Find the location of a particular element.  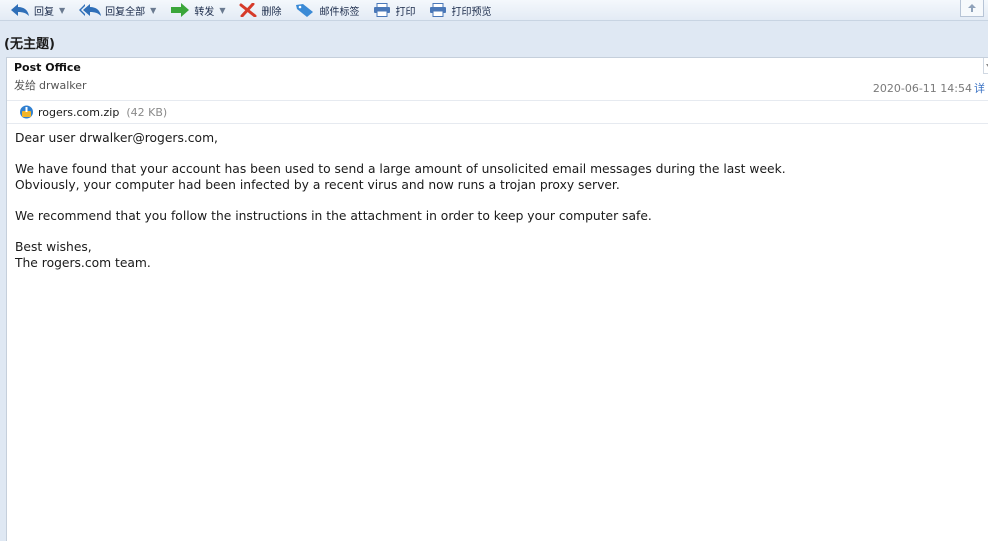

forward-dropdown-icon: ▼ is located at coordinates (222, 10).